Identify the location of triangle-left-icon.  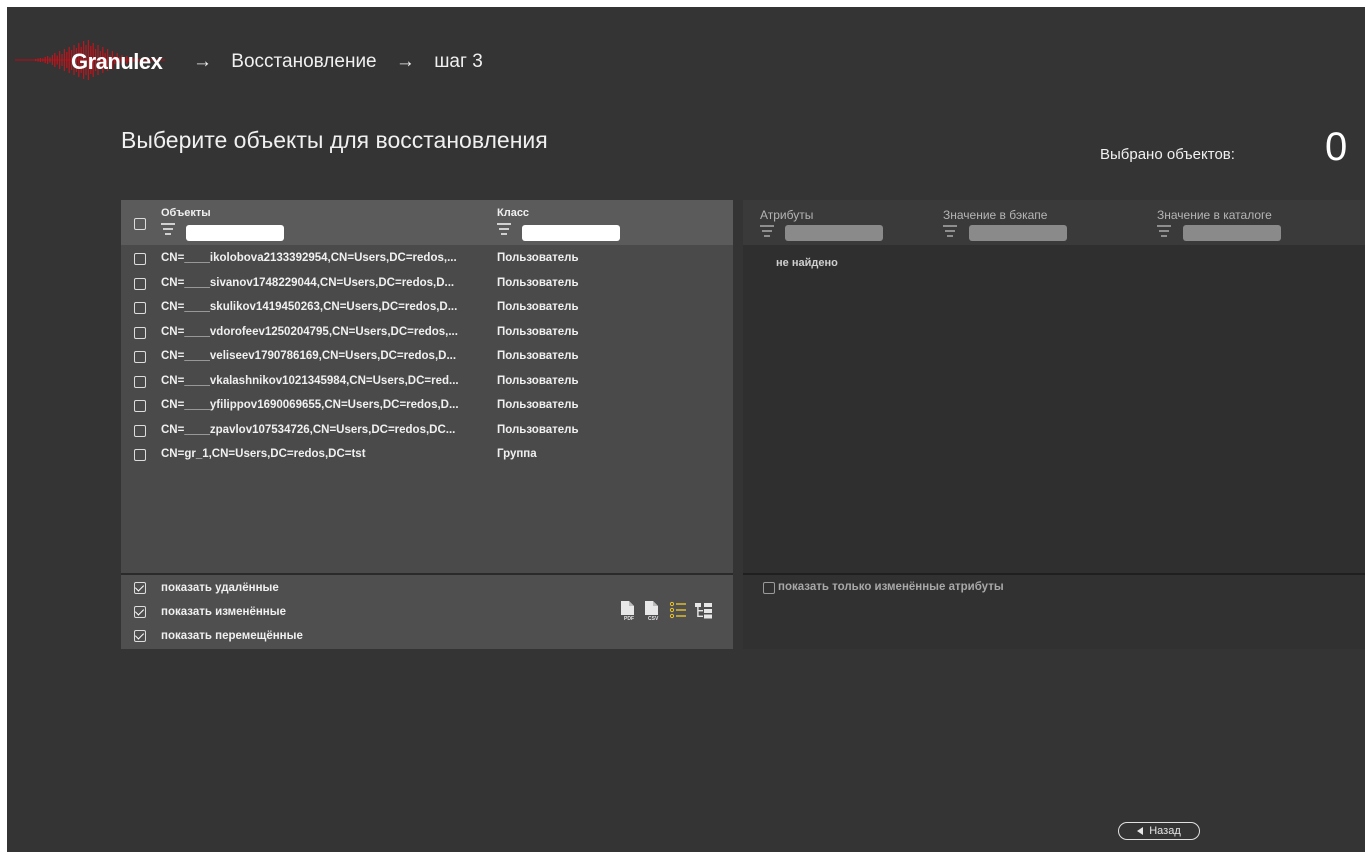
(1140, 830).